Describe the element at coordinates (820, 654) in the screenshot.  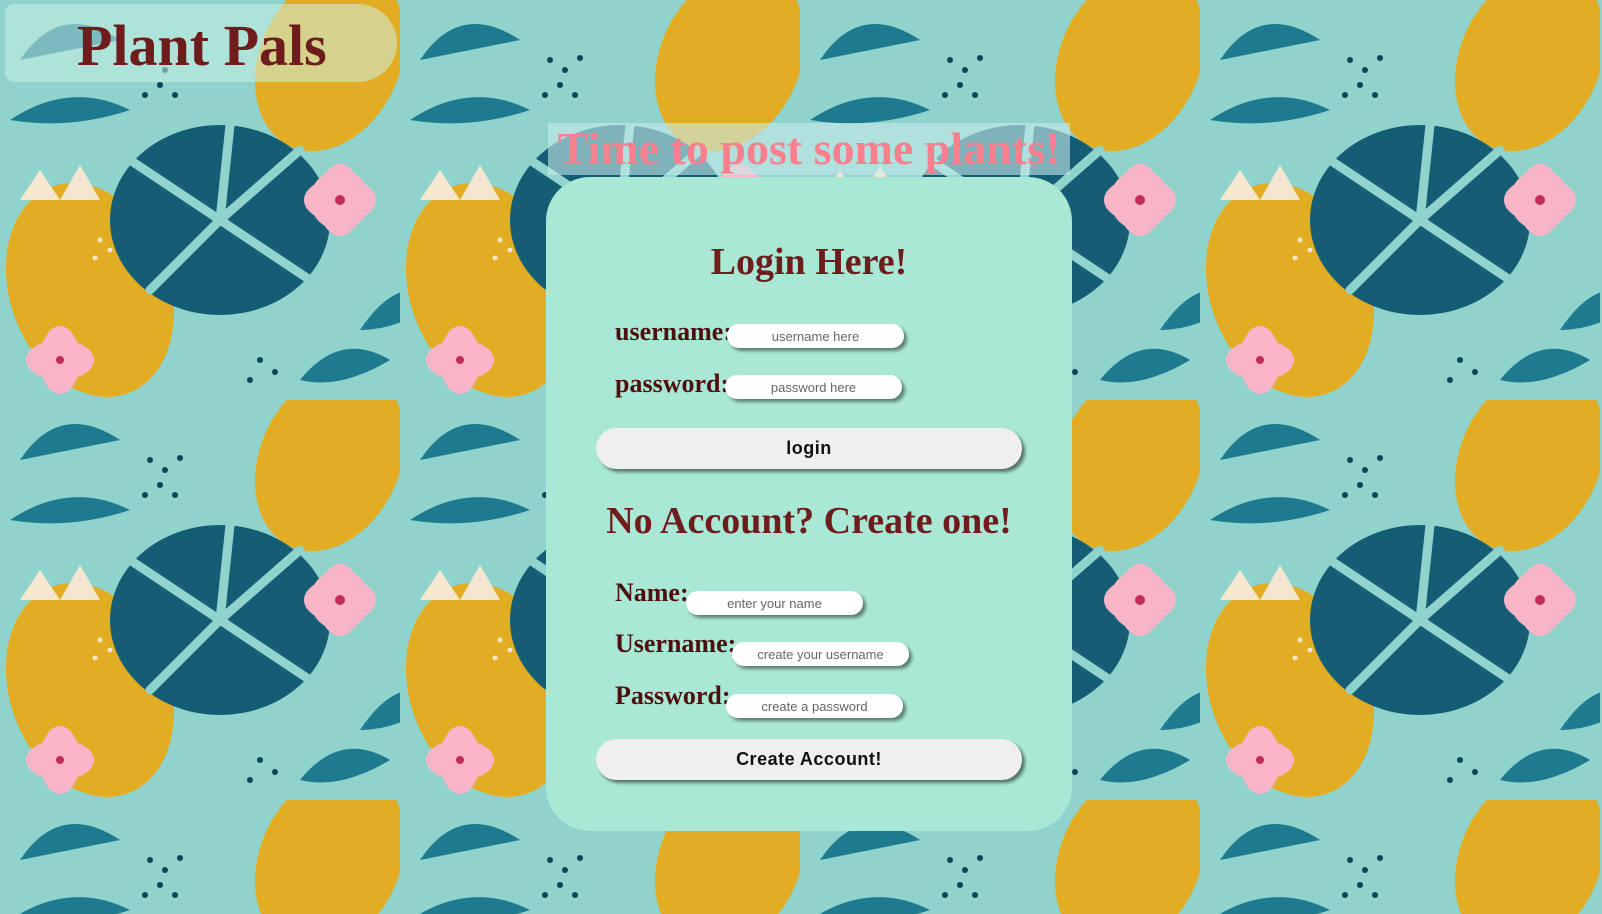
I see `signup-username-input` at that location.